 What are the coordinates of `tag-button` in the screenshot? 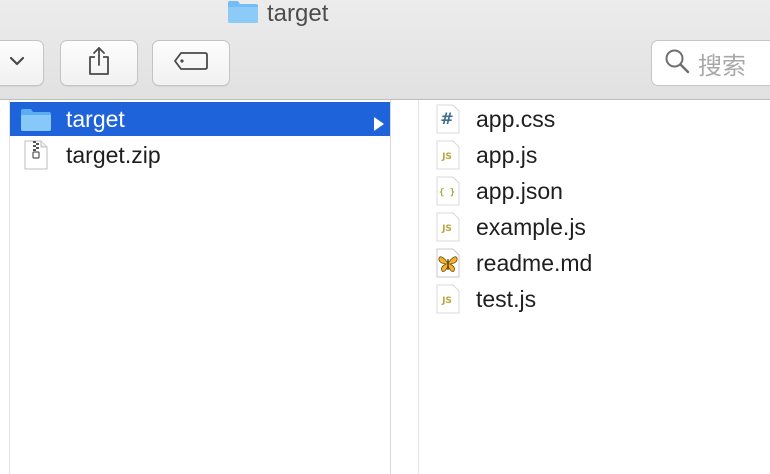 It's located at (191, 63).